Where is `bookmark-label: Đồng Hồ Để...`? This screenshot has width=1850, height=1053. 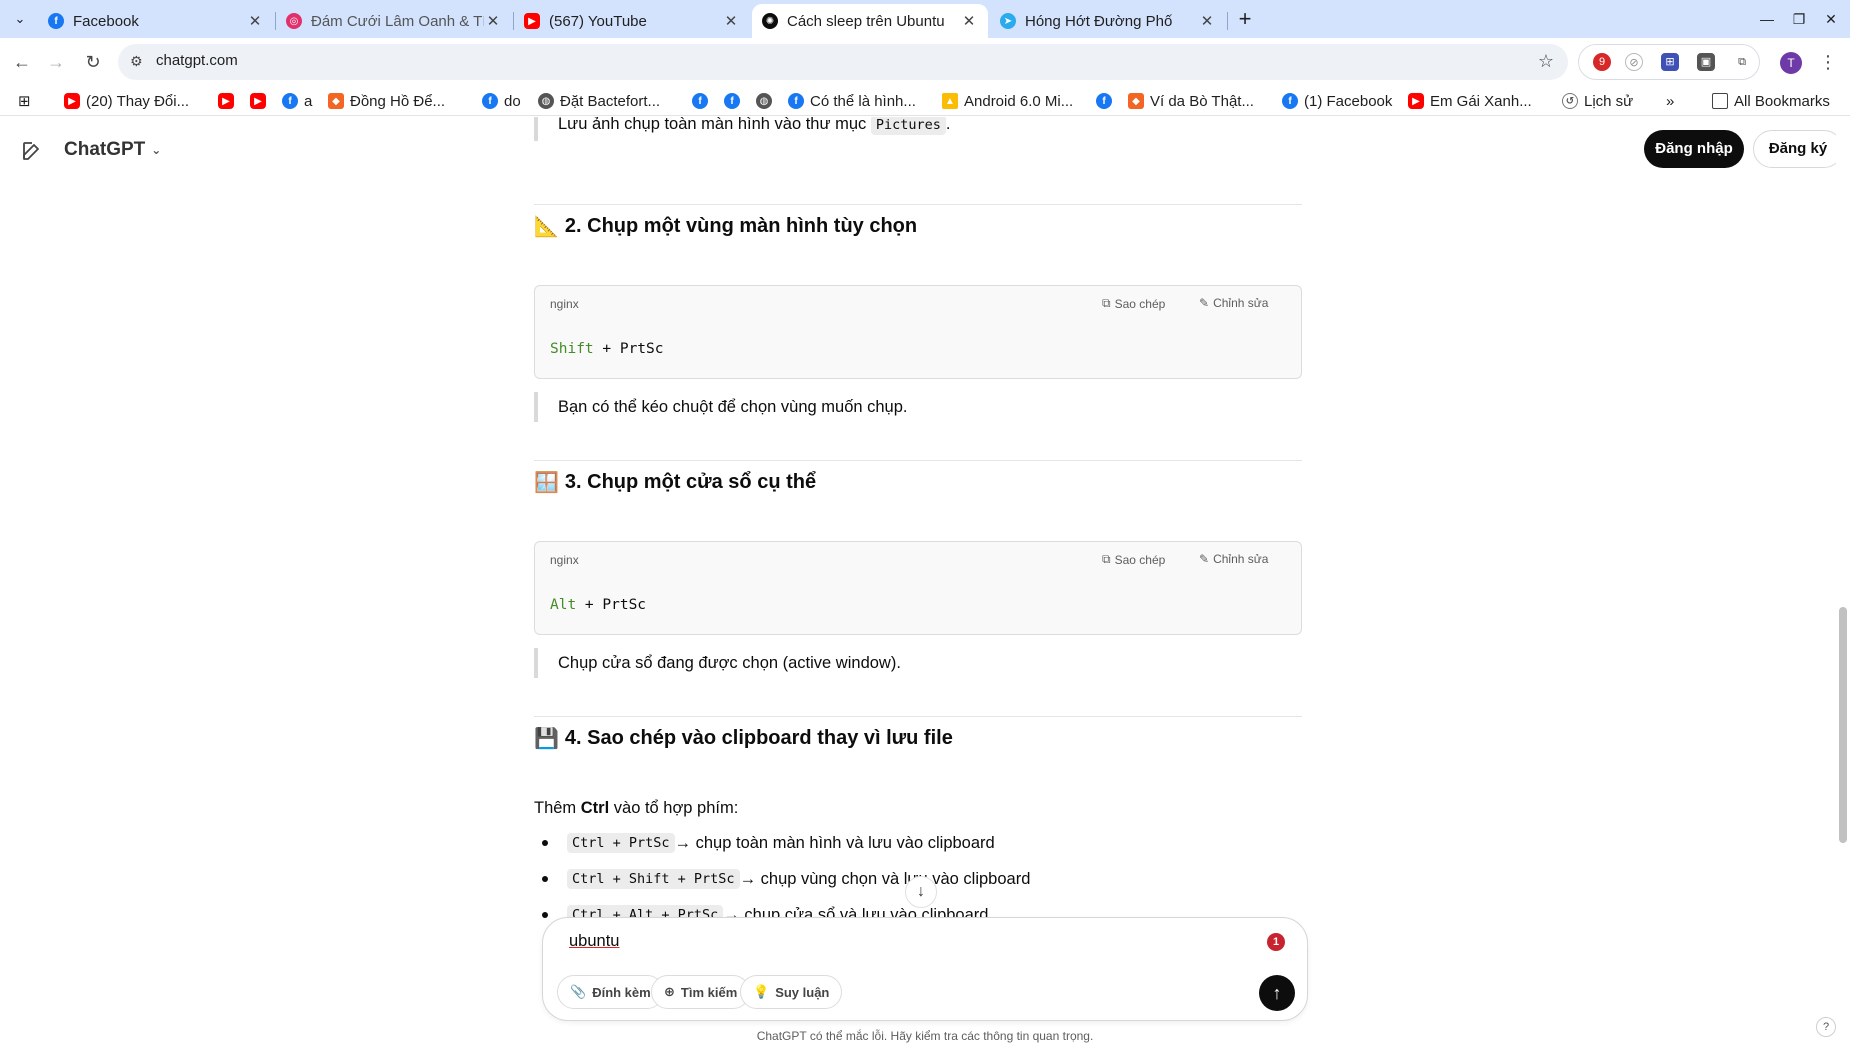
bookmark-label: Đồng Hồ Để... is located at coordinates (398, 101).